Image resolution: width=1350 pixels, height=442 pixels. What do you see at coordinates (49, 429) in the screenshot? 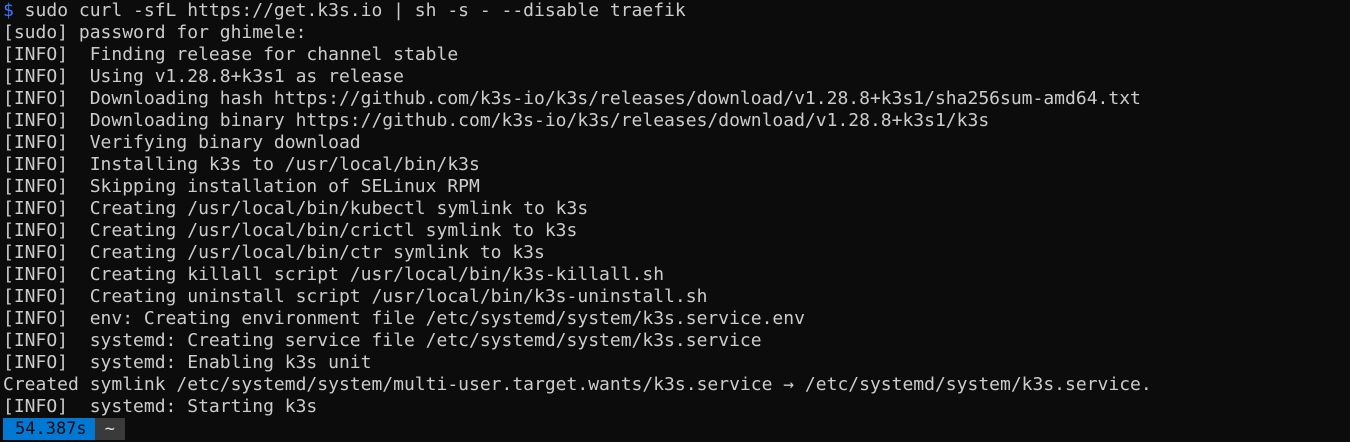
I see `execution-timer: 54.387s` at bounding box center [49, 429].